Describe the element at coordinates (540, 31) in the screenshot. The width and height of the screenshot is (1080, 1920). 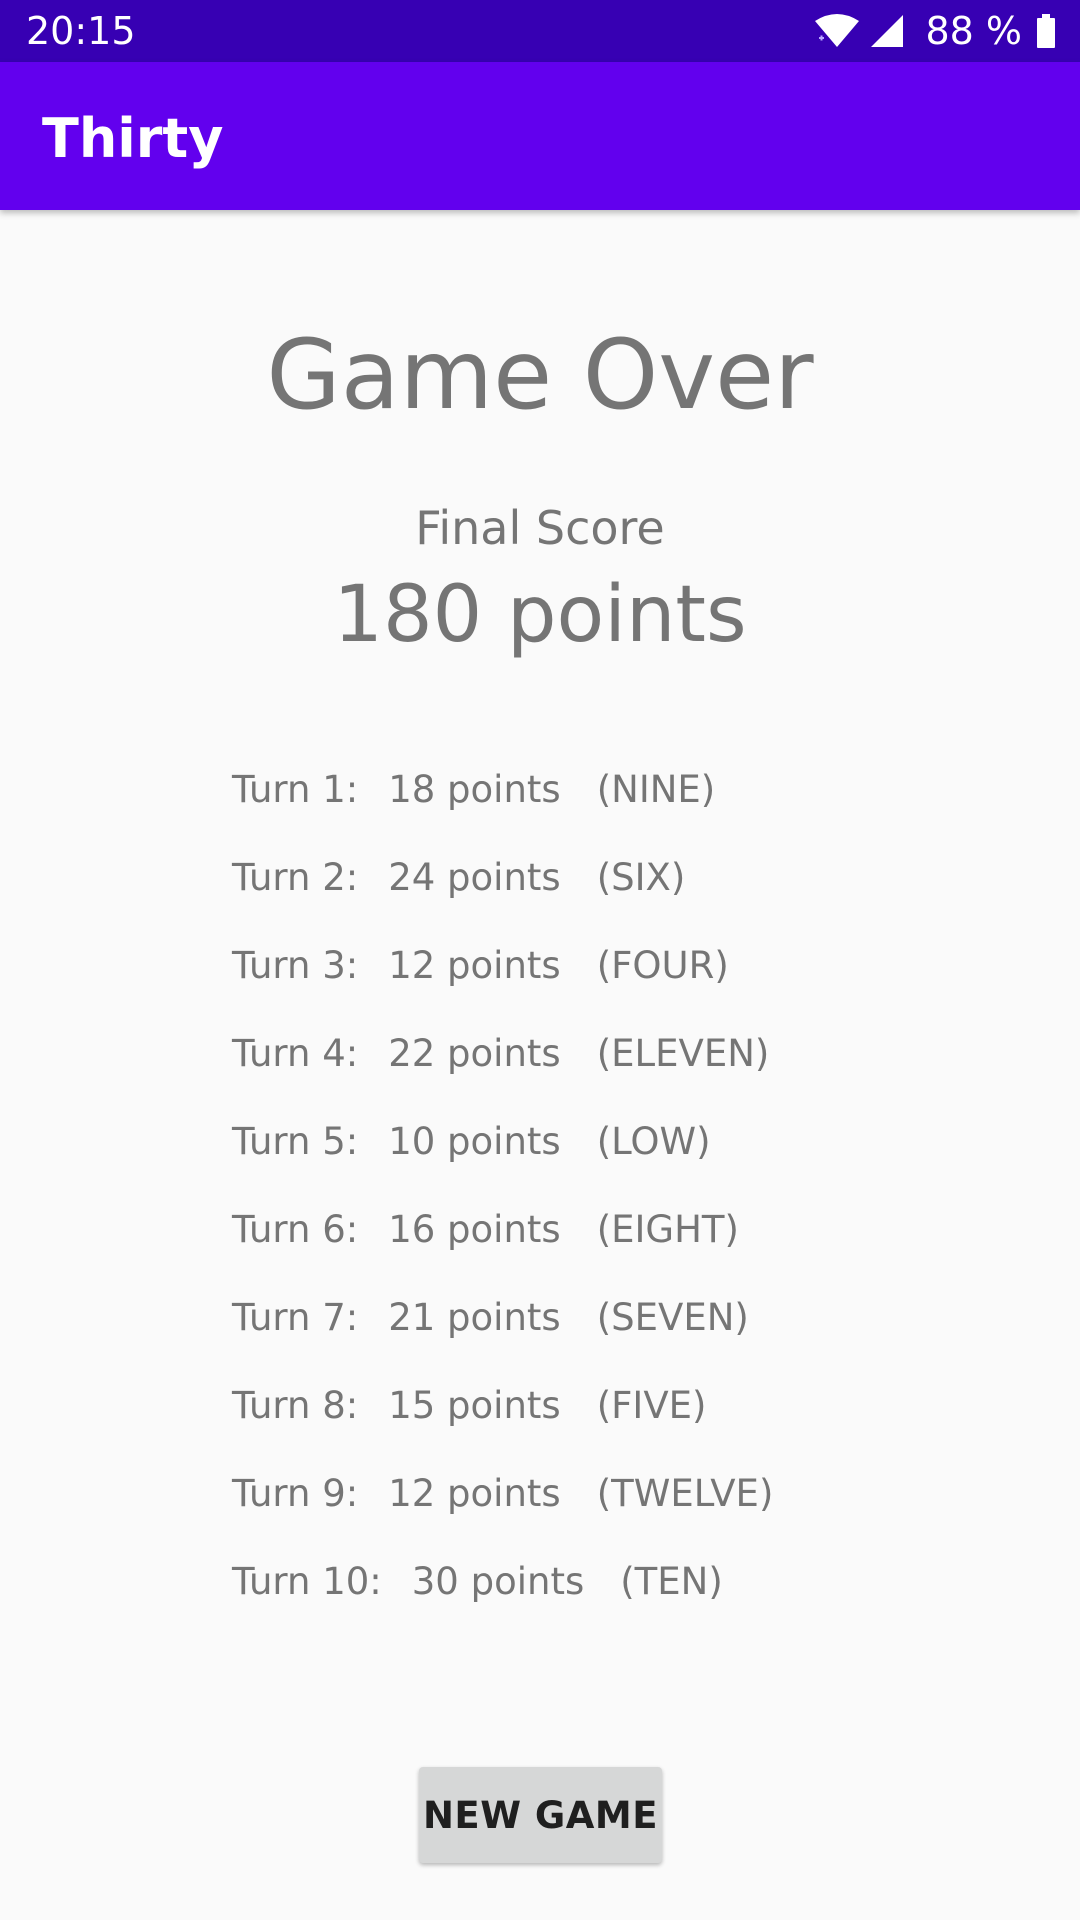
I see `status-bar: 20:15 88 %` at that location.